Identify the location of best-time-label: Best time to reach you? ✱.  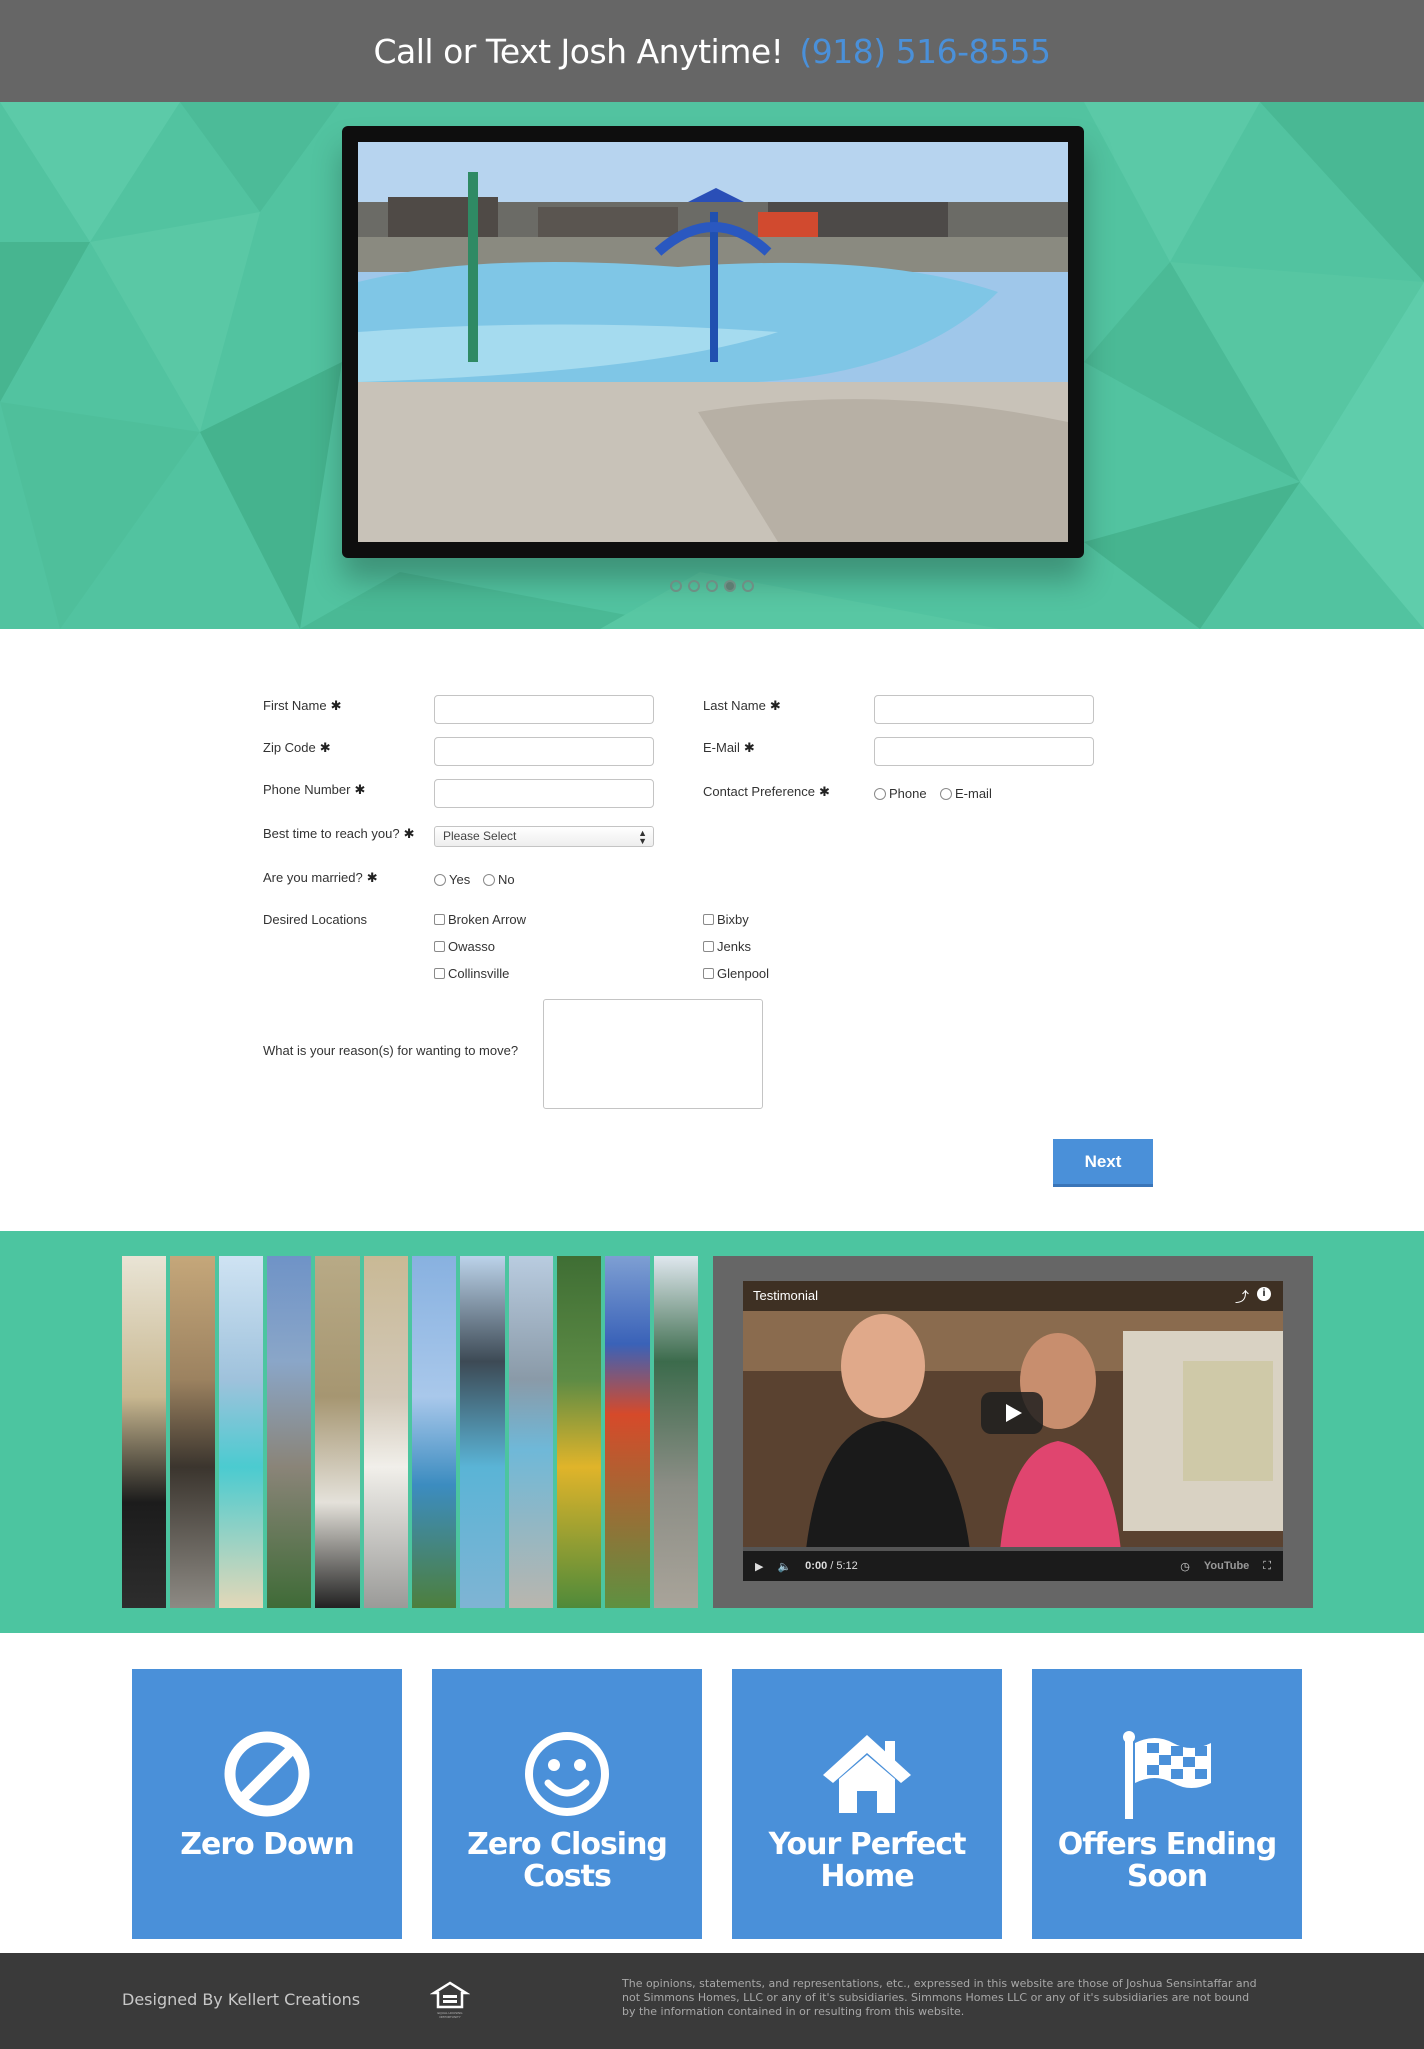
(339, 833).